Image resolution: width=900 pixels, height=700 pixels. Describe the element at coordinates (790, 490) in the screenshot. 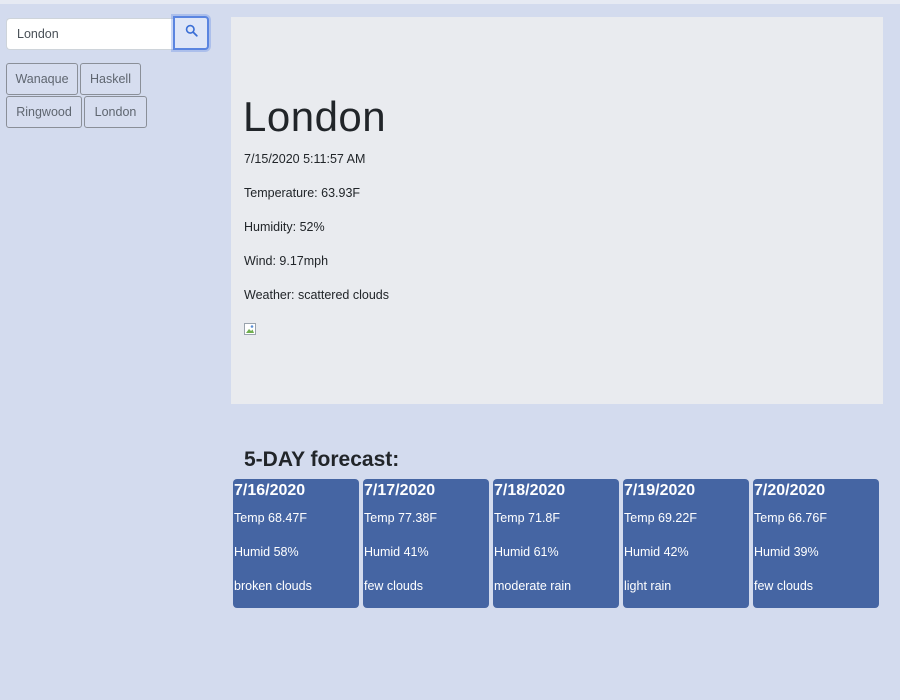

I see `forecast-date: 7/20/2020` at that location.